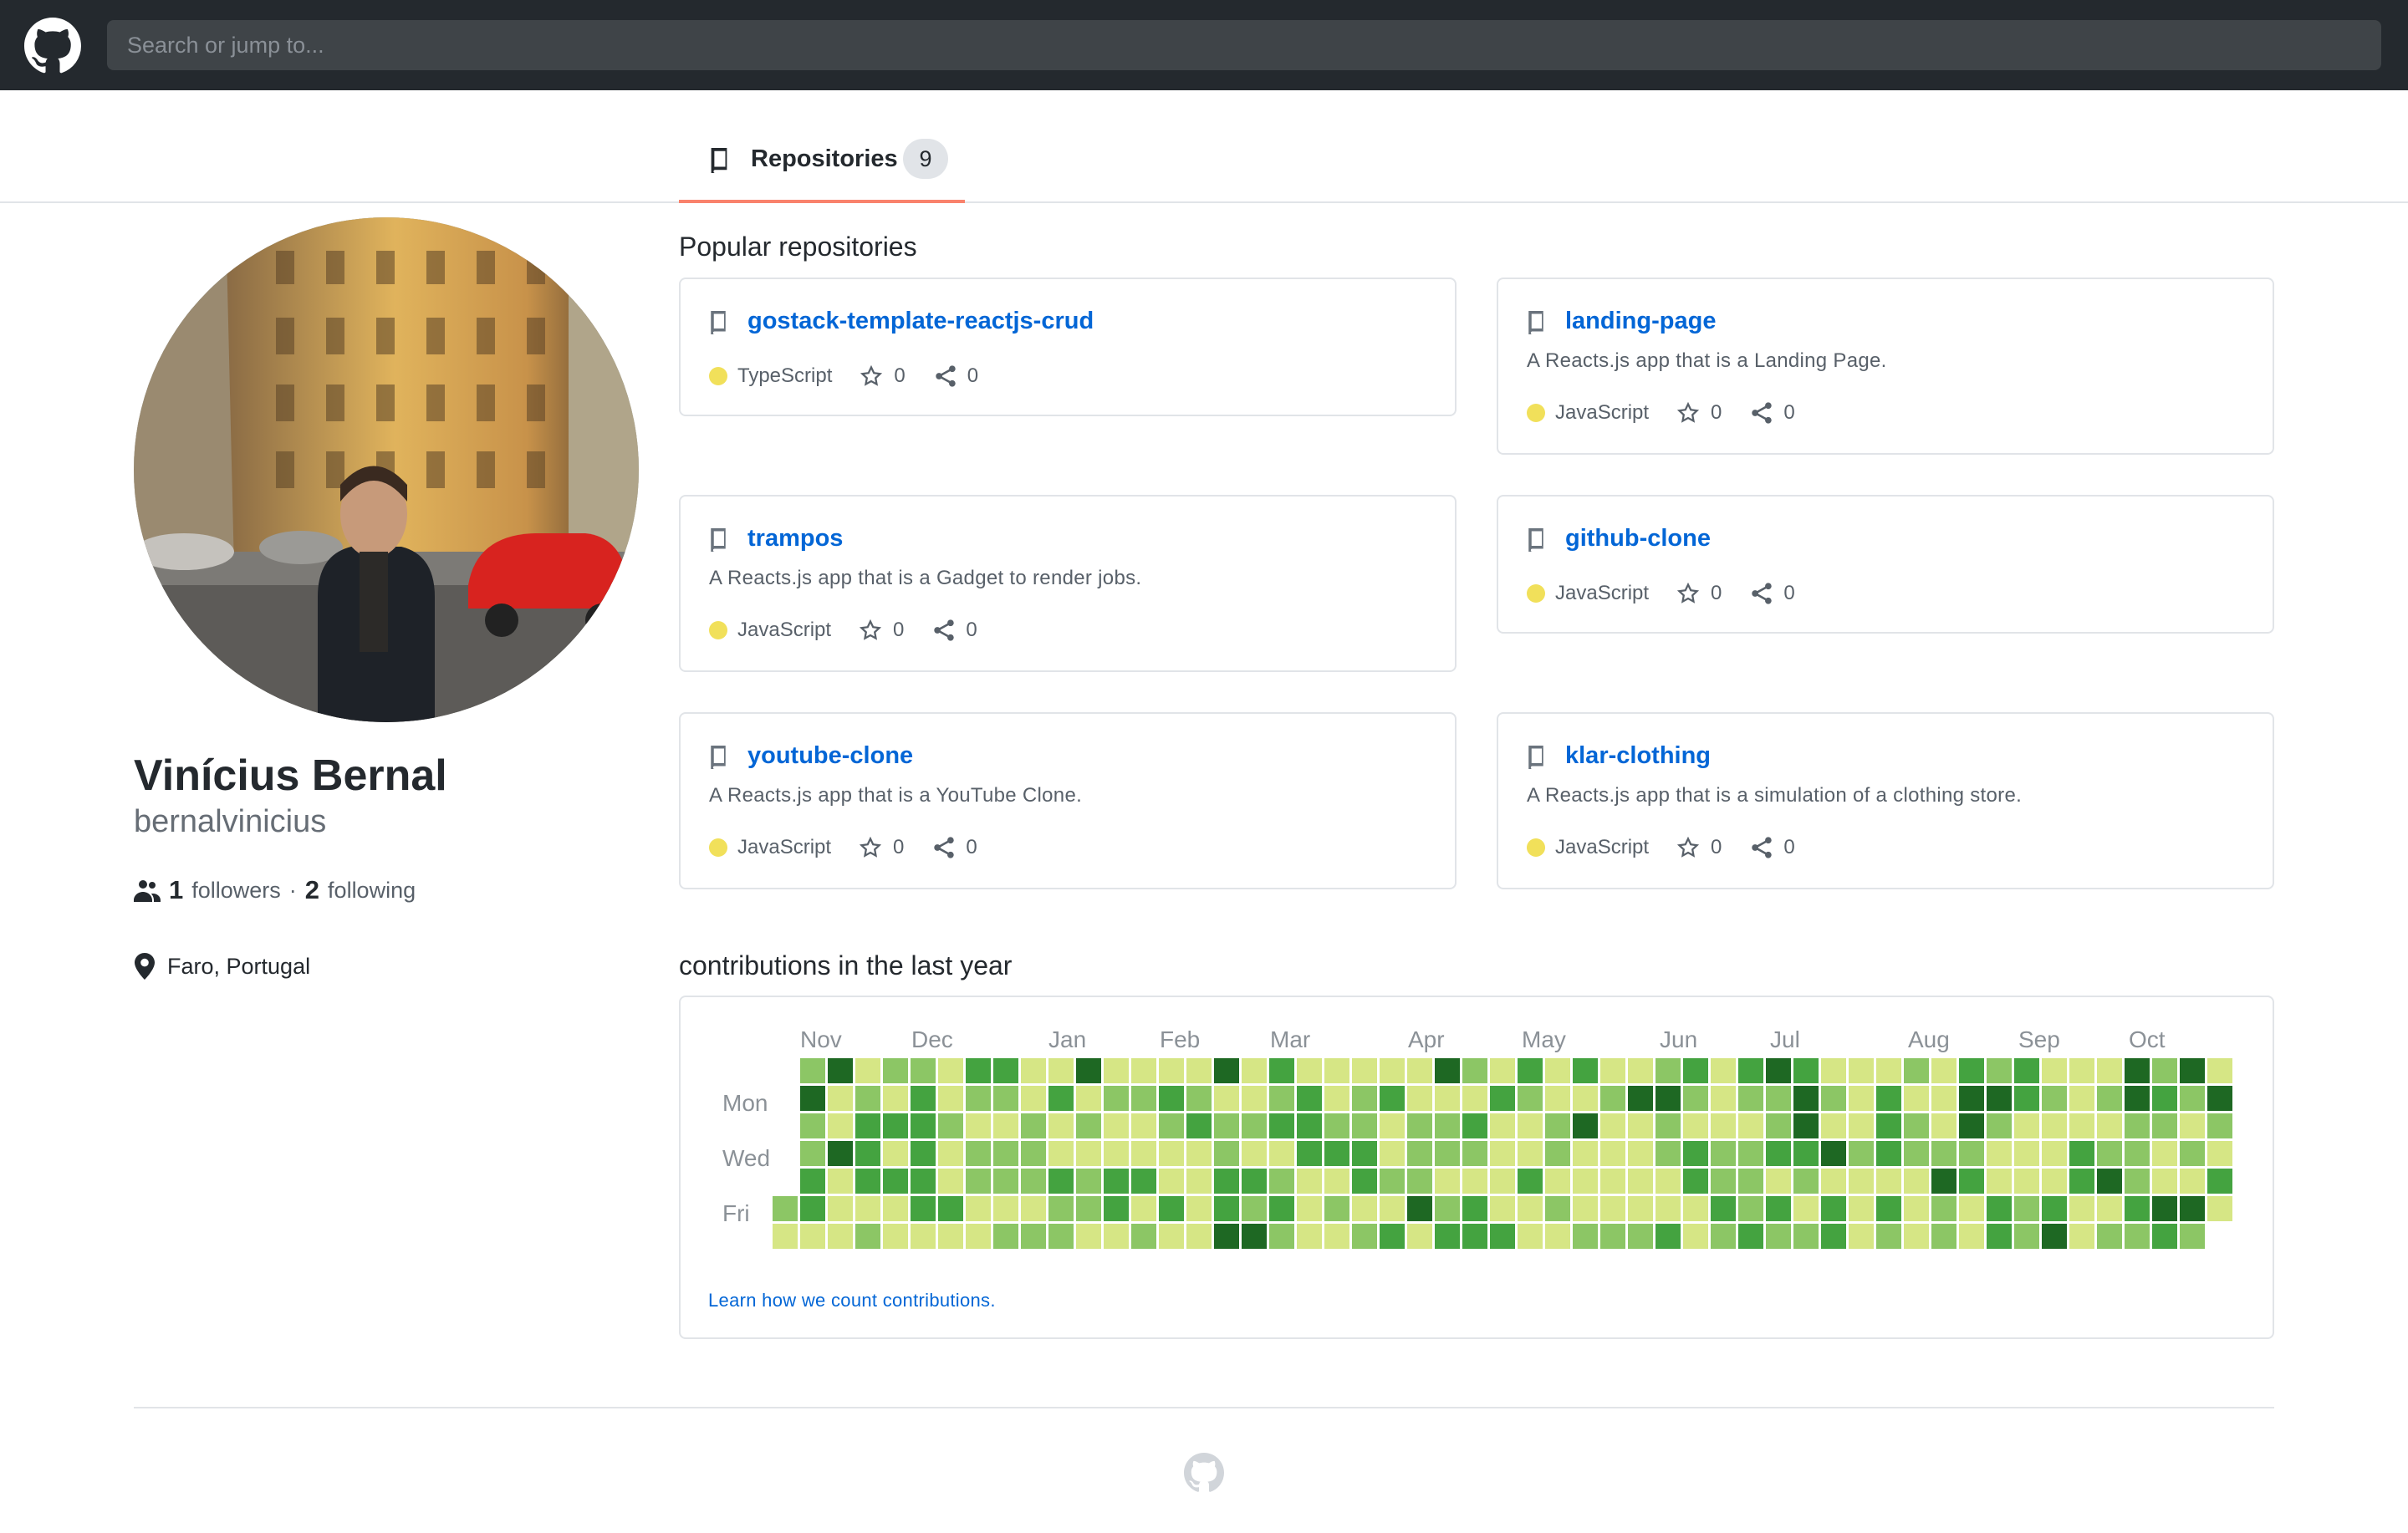 This screenshot has height=1533, width=2408. What do you see at coordinates (372, 891) in the screenshot?
I see `following-label: following` at bounding box center [372, 891].